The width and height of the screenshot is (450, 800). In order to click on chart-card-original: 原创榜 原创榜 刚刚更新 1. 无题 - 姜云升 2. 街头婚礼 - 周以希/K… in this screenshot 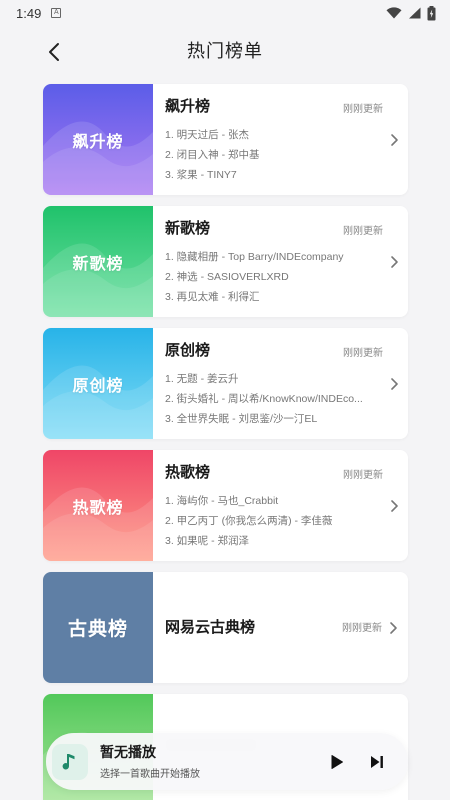, I will do `click(225, 383)`.